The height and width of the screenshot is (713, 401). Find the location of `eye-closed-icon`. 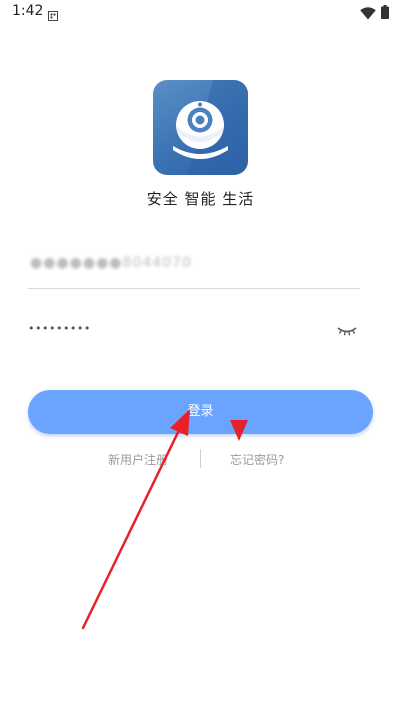

eye-closed-icon is located at coordinates (347, 330).